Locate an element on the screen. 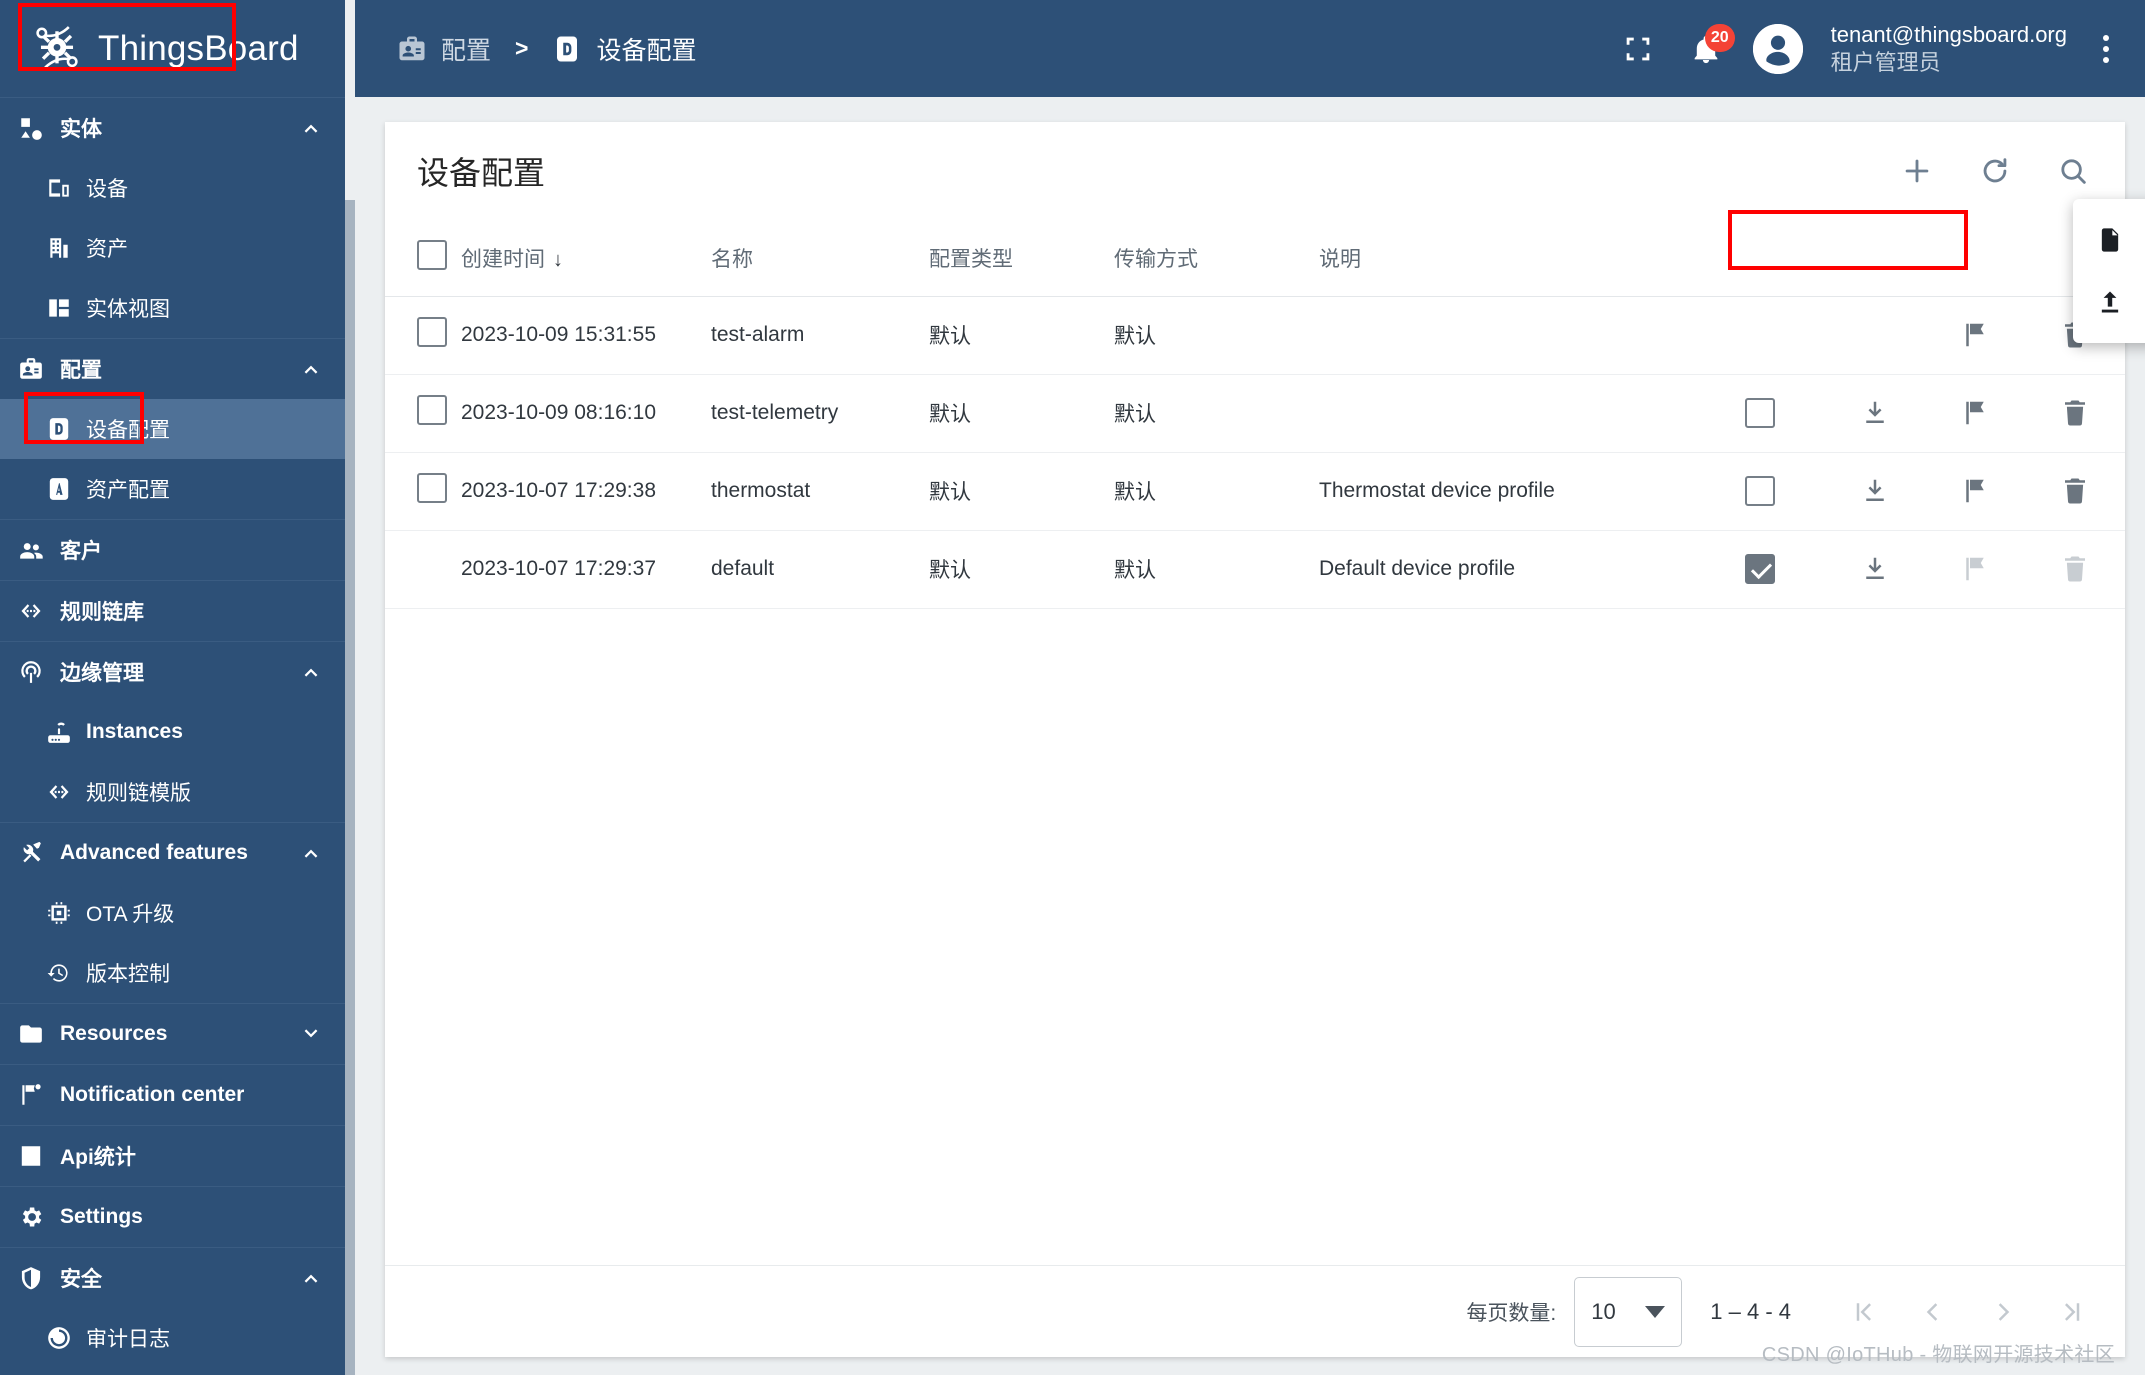 This screenshot has width=2145, height=1375. sidebar-group-0: 实体 is located at coordinates (177, 128).